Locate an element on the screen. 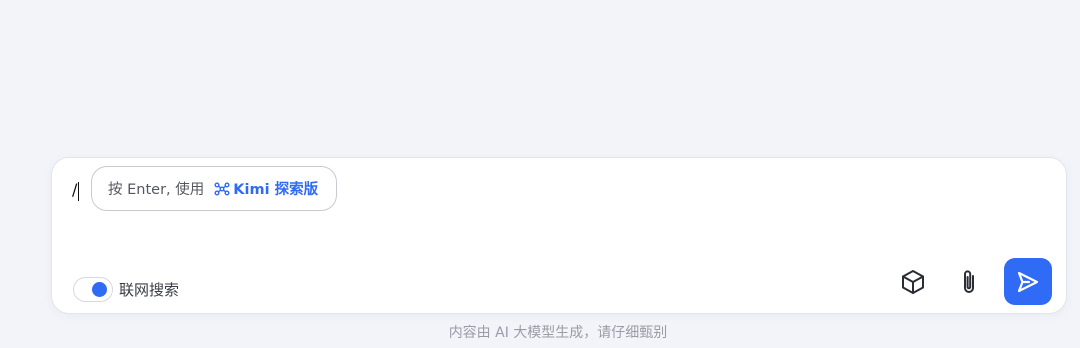 This screenshot has width=1080, height=348. web-search-toggle: 联网搜索 is located at coordinates (126, 289).